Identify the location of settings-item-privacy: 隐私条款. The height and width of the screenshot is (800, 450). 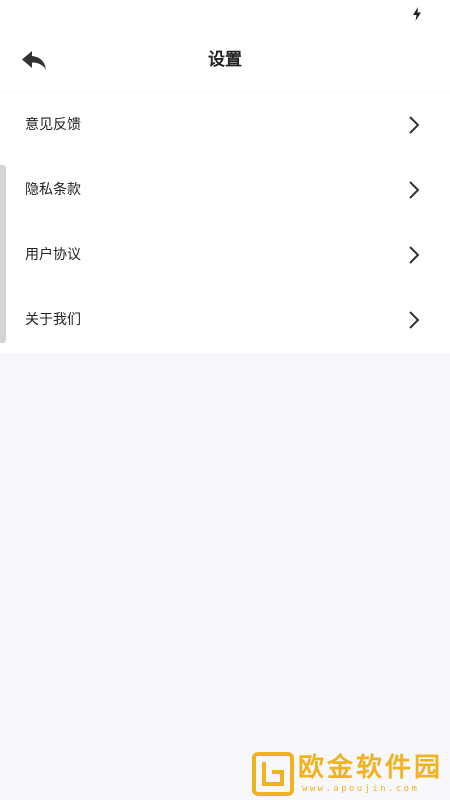
(225, 190).